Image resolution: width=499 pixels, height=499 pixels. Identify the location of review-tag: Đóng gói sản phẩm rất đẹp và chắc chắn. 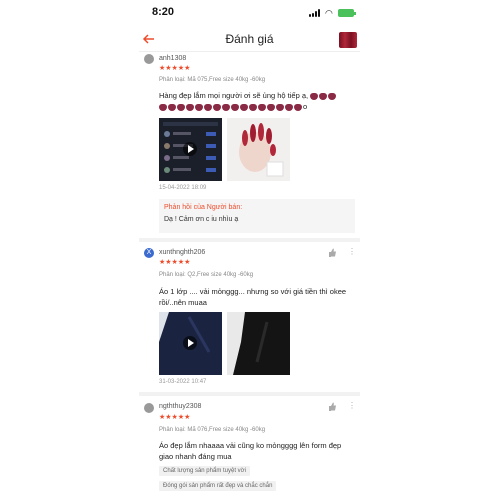
(218, 486).